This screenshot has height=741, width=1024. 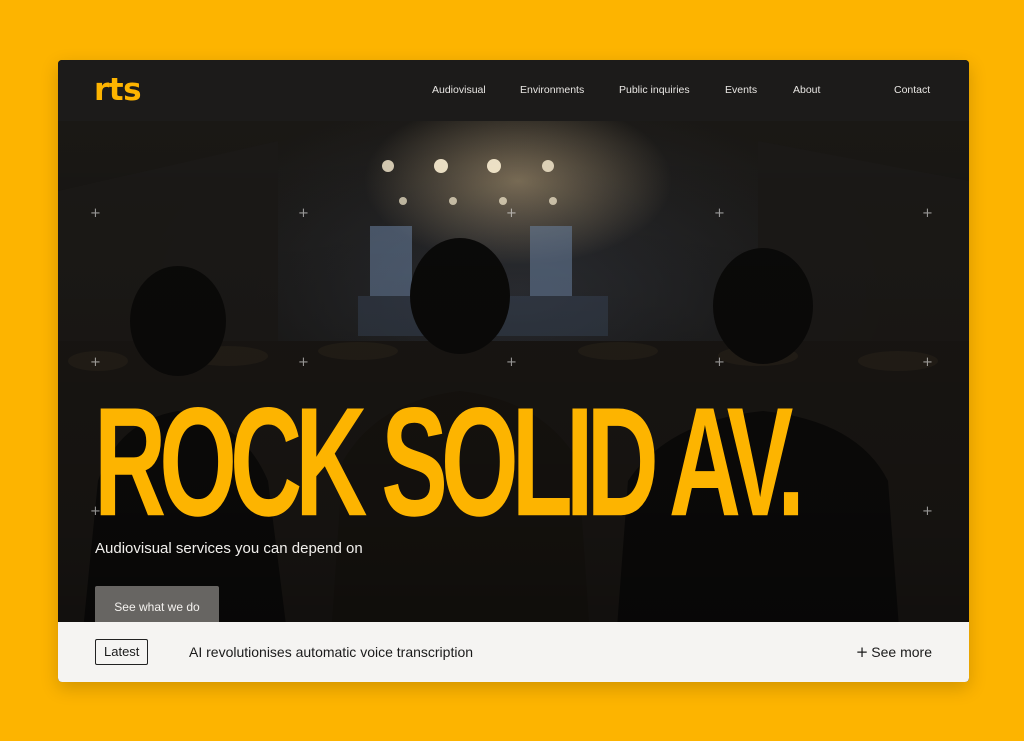 I want to click on latest-badge: Latest, so click(x=122, y=652).